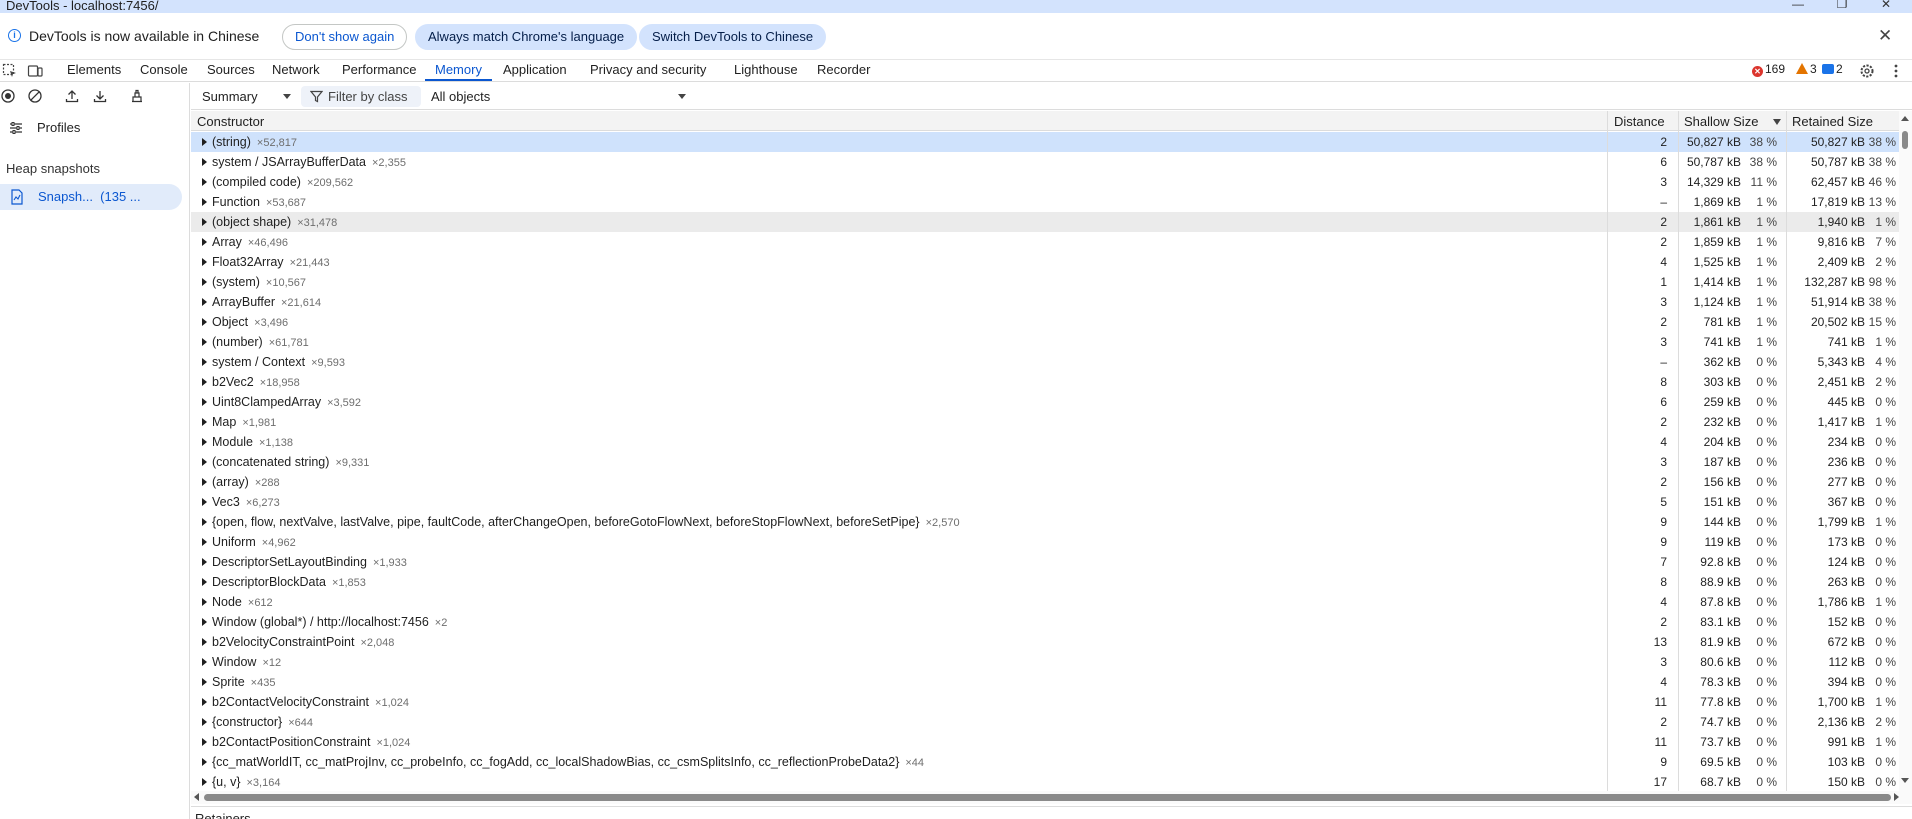 Image resolution: width=1912 pixels, height=819 pixels. What do you see at coordinates (1046, 342) in the screenshot?
I see `table-row: (number) ×61,781 3 741 kB 1 % 741 kB 1 %` at bounding box center [1046, 342].